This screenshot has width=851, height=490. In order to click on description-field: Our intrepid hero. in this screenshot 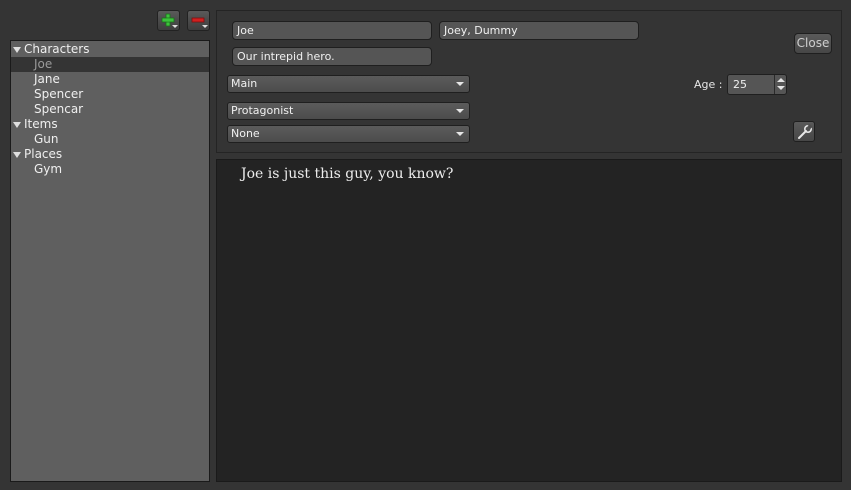, I will do `click(332, 56)`.